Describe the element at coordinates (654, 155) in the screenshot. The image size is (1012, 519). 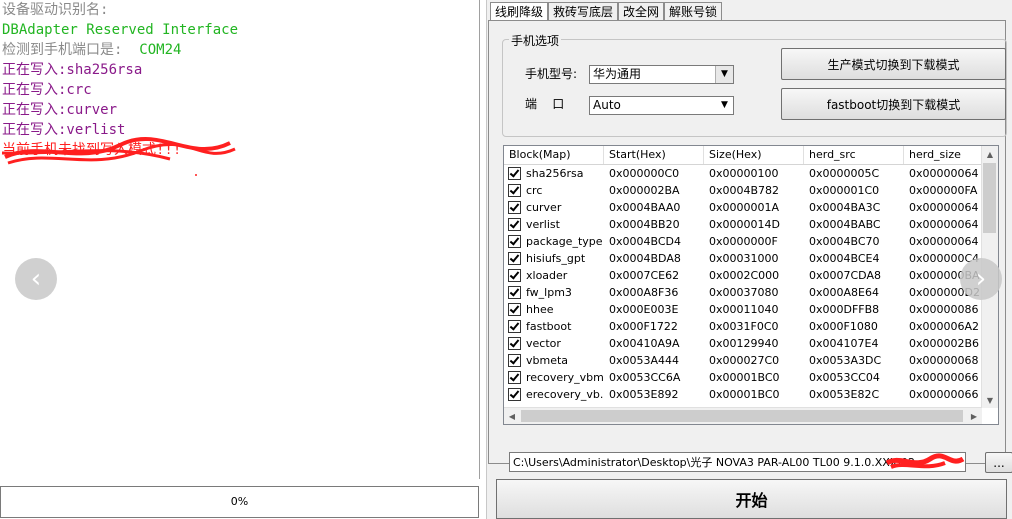
I see `col-start: Start(Hex)` at that location.